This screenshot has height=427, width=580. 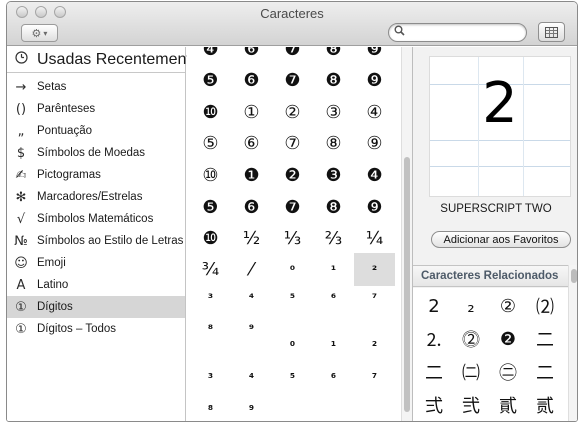 I want to click on sidebar-item-10: ① Dígitos, so click(x=96, y=307).